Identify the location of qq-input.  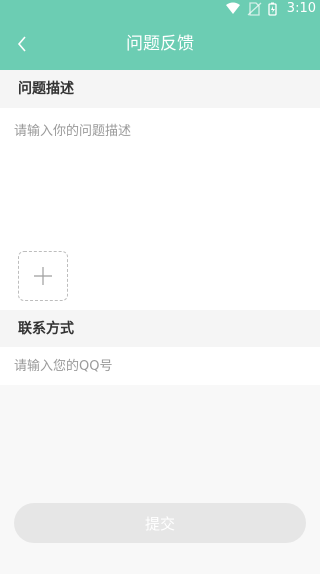
(160, 366).